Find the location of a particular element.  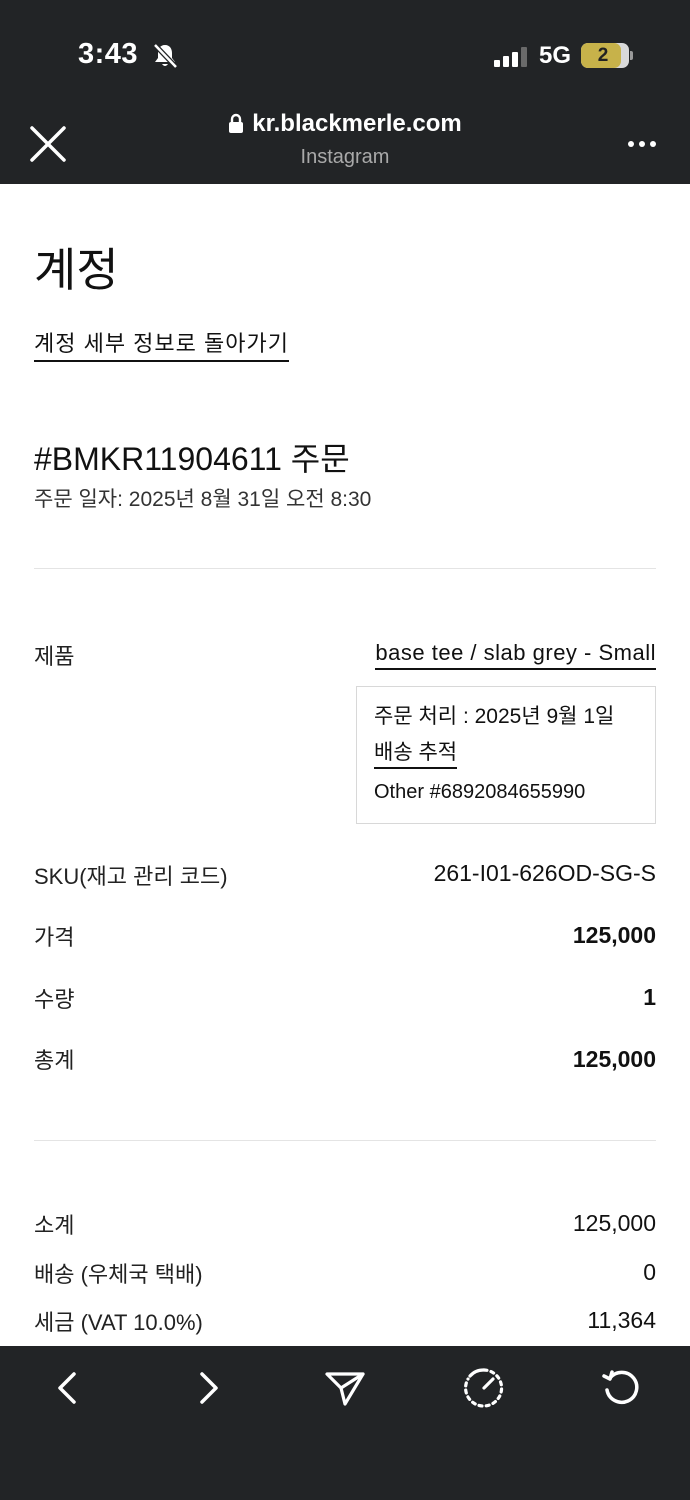

order-number: #BMKR11904611 주문 is located at coordinates (192, 459).